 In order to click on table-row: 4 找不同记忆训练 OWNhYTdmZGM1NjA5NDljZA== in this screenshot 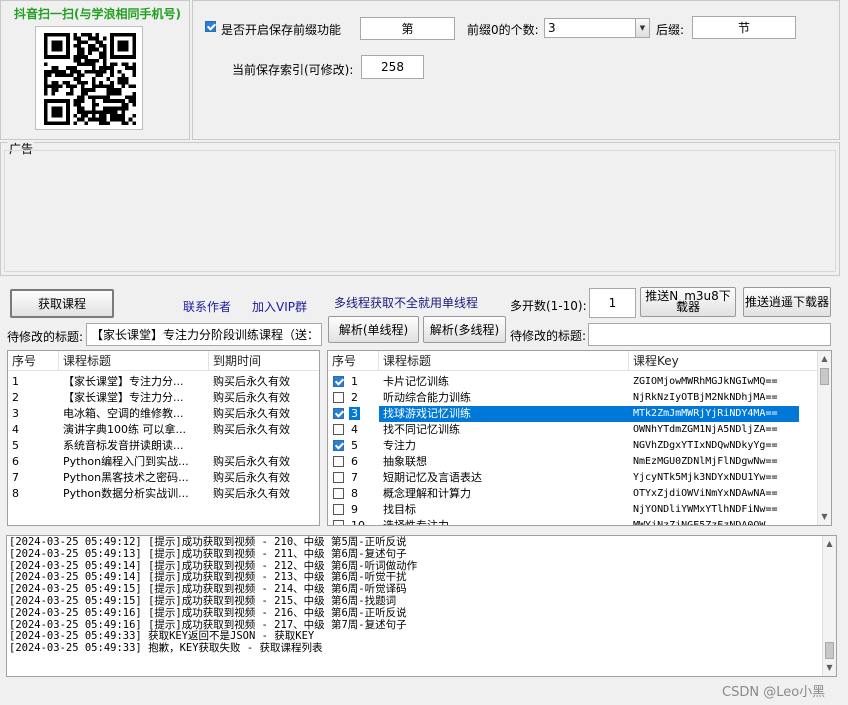, I will do `click(579, 430)`.